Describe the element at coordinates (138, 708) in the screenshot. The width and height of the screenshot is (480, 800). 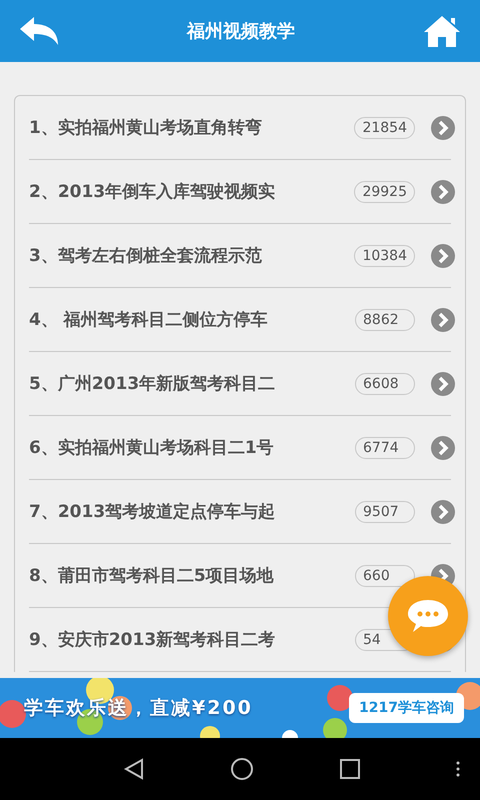
I see `promo-slogan: 学车欢乐送，直减¥200` at that location.